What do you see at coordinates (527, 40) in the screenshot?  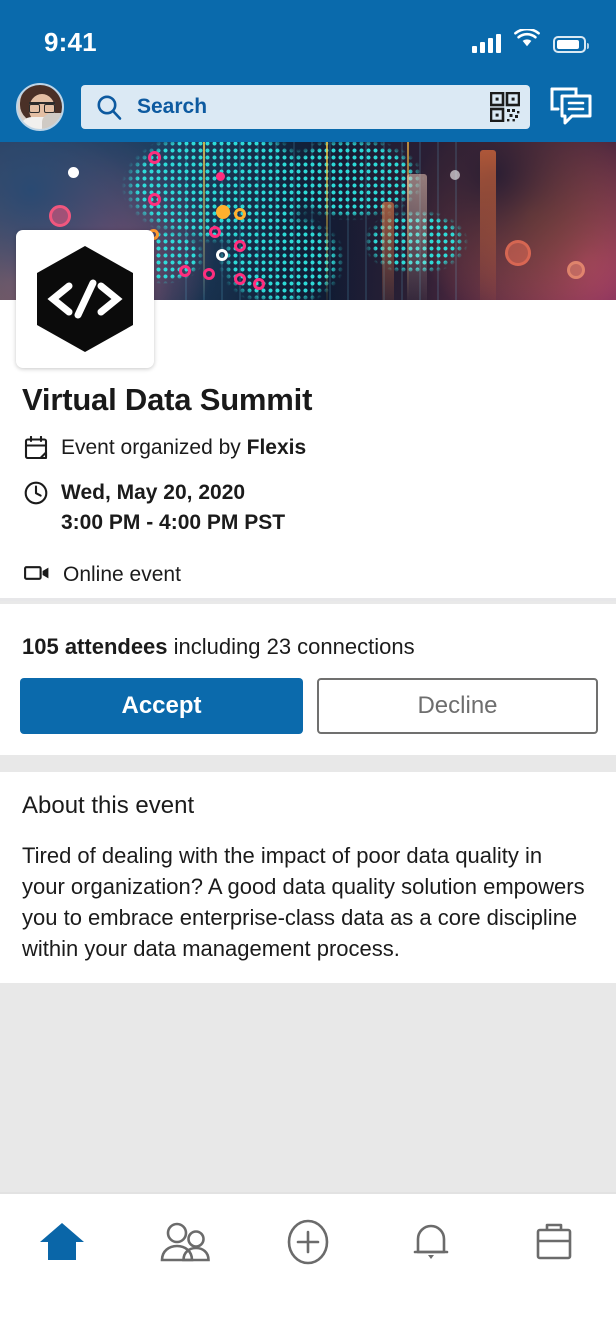 I see `wifi-icon` at bounding box center [527, 40].